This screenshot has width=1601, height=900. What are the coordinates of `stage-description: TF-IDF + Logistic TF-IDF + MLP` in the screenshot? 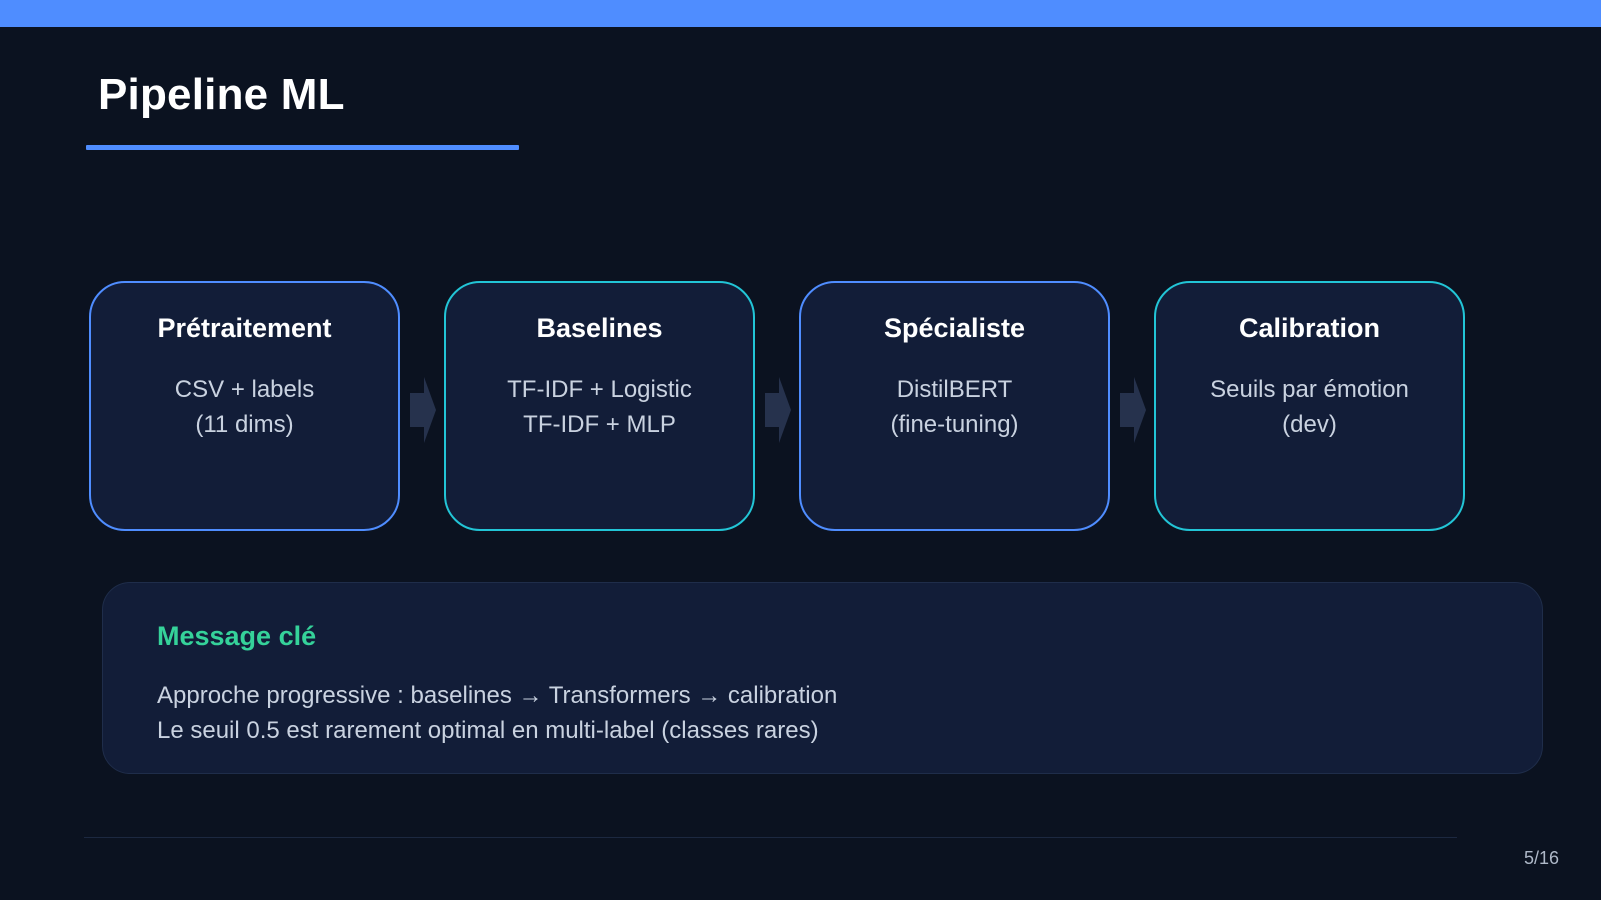 It's located at (599, 407).